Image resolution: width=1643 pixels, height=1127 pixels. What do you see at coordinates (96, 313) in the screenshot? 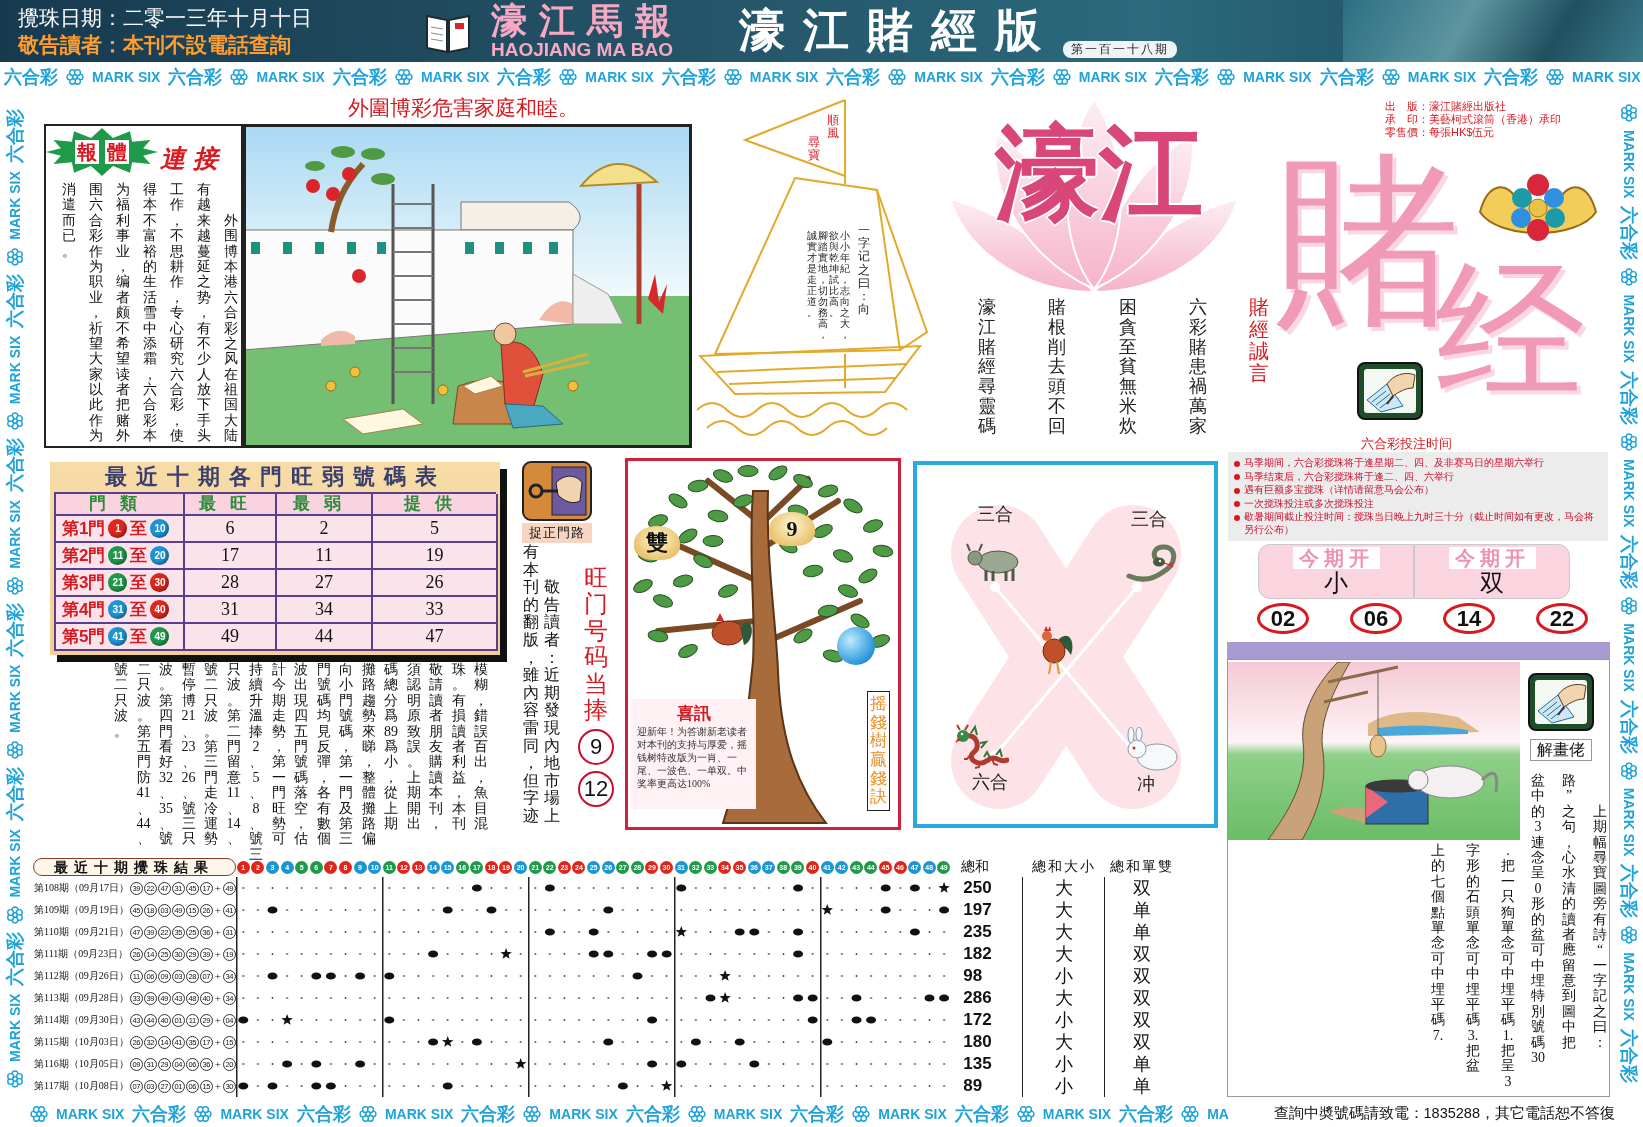
I see `text-column: 围六合彩作为职业，祈望大家以此作为` at bounding box center [96, 313].